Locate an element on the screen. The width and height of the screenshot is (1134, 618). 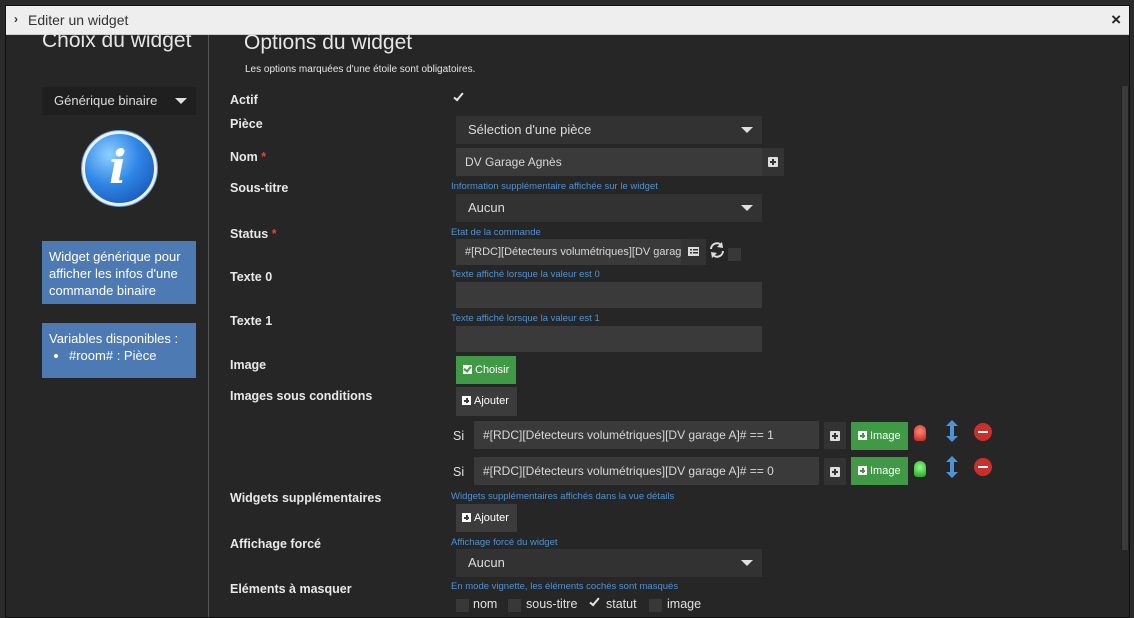
nom-input: DV Garage Agnès is located at coordinates (609, 162).